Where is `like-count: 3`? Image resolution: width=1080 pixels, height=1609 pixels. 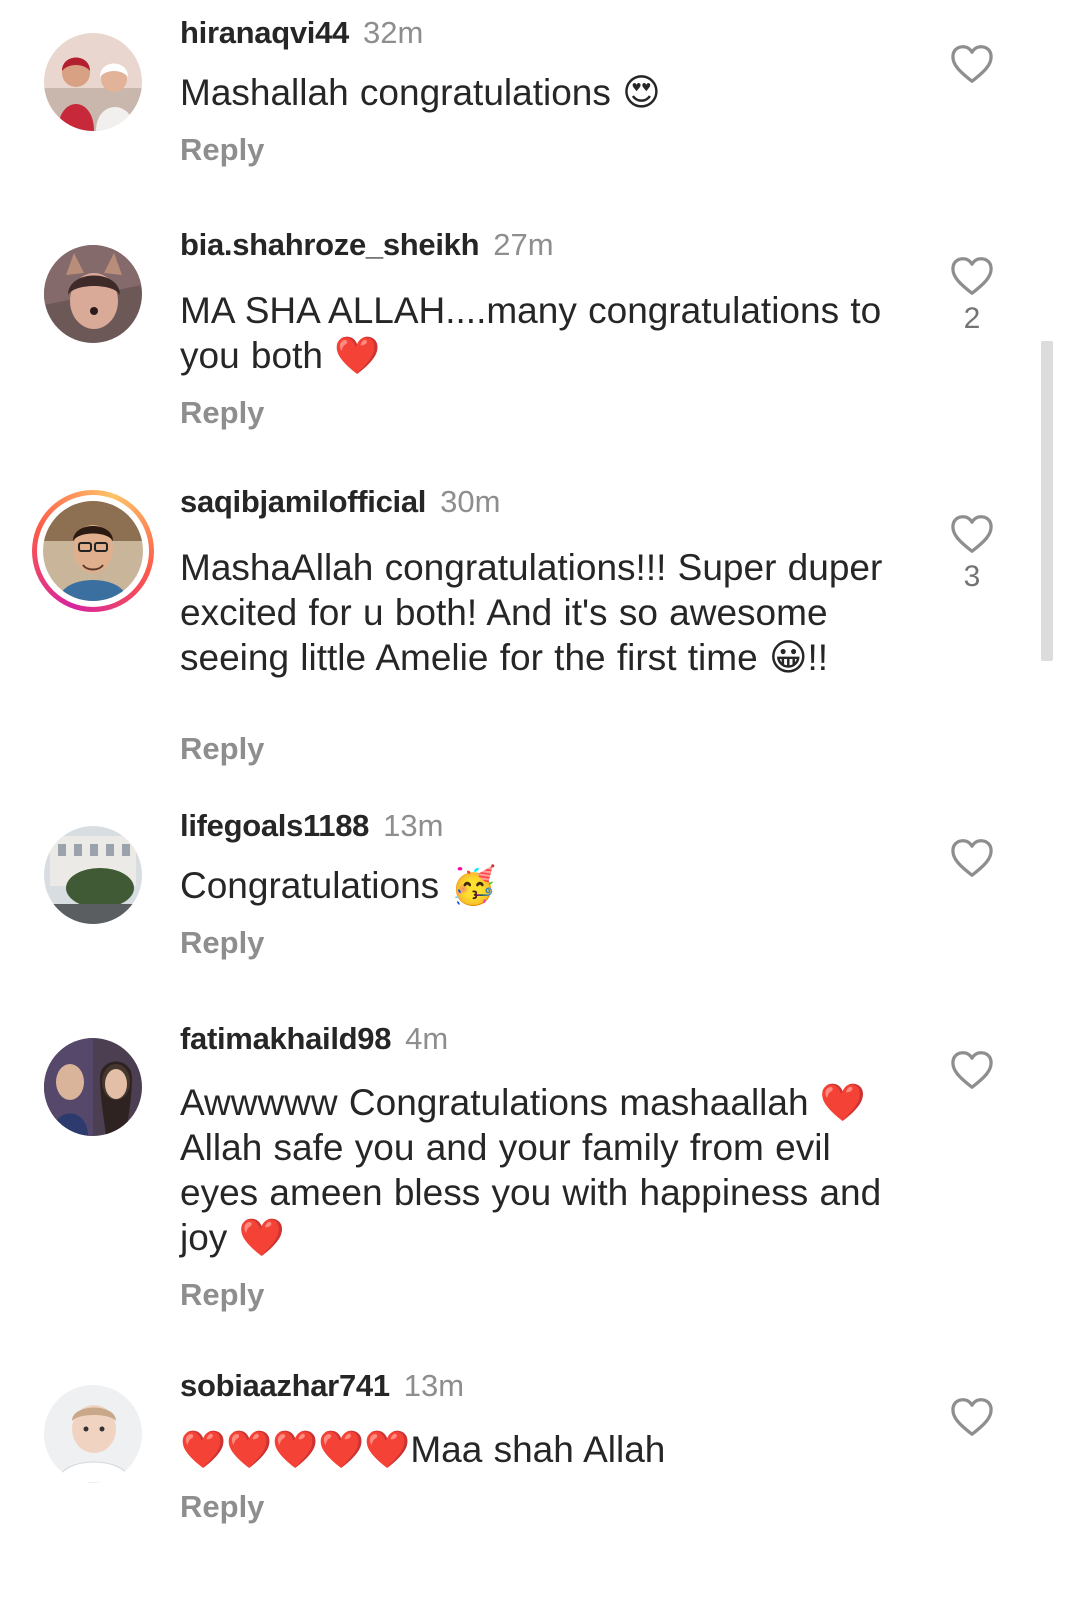 like-count: 3 is located at coordinates (972, 576).